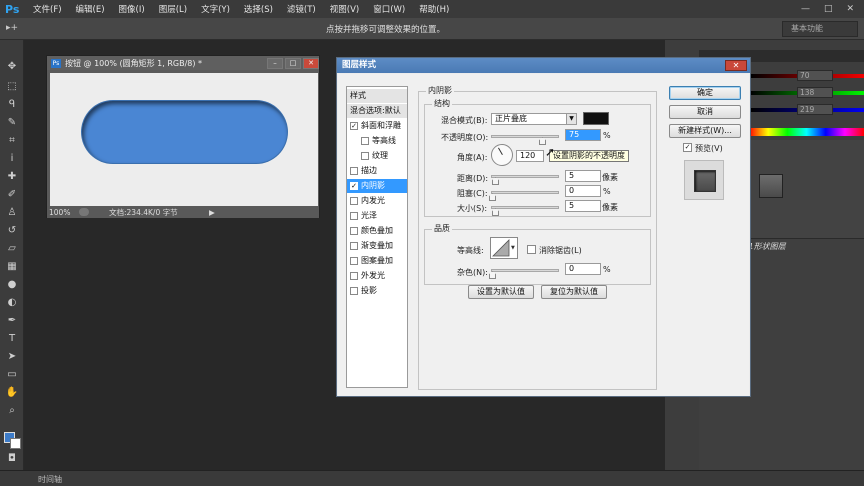 Image resolution: width=864 pixels, height=486 pixels. What do you see at coordinates (705, 112) in the screenshot?
I see `cancel-button: 取消` at bounding box center [705, 112].